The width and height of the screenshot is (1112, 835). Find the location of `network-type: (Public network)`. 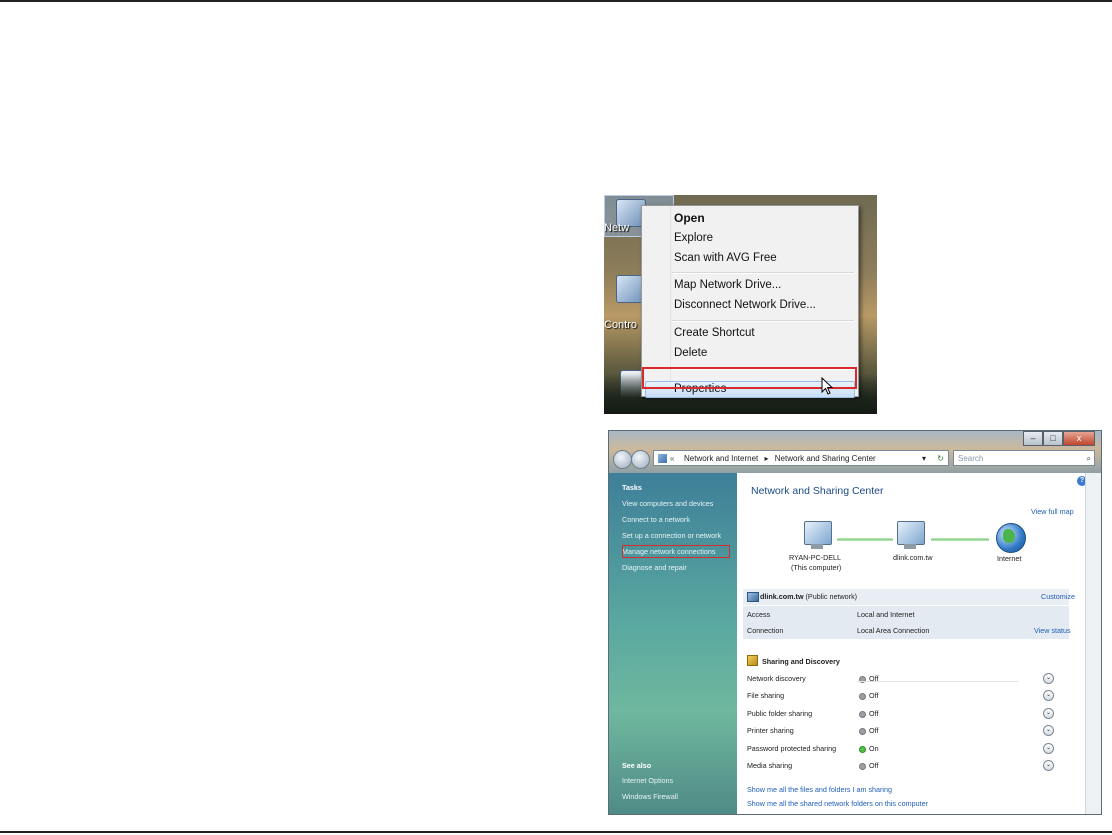

network-type: (Public network) is located at coordinates (831, 596).